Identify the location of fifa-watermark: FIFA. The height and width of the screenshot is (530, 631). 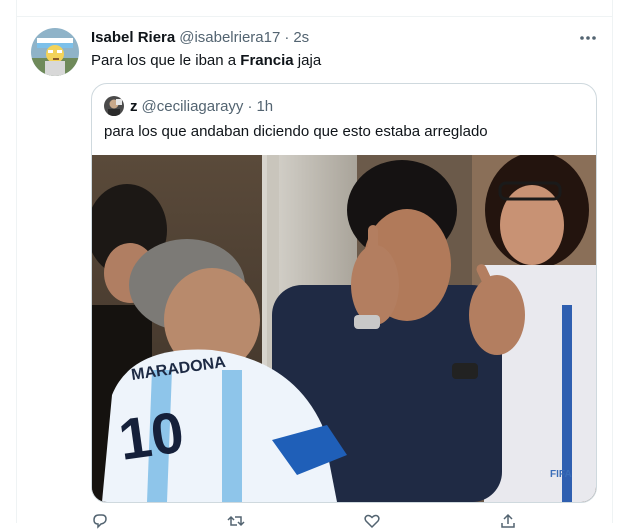
(561, 474).